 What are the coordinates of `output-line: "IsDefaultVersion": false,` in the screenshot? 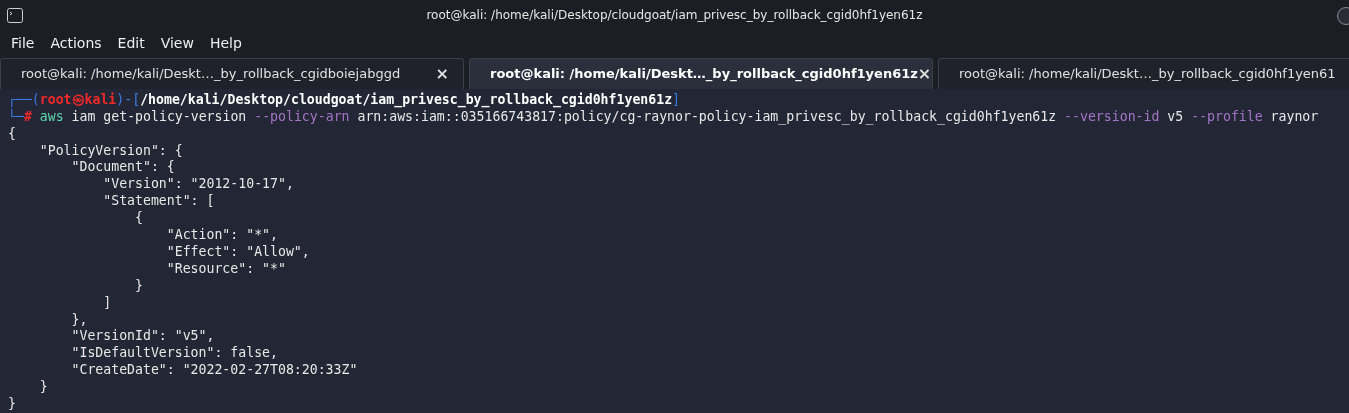 It's located at (174, 354).